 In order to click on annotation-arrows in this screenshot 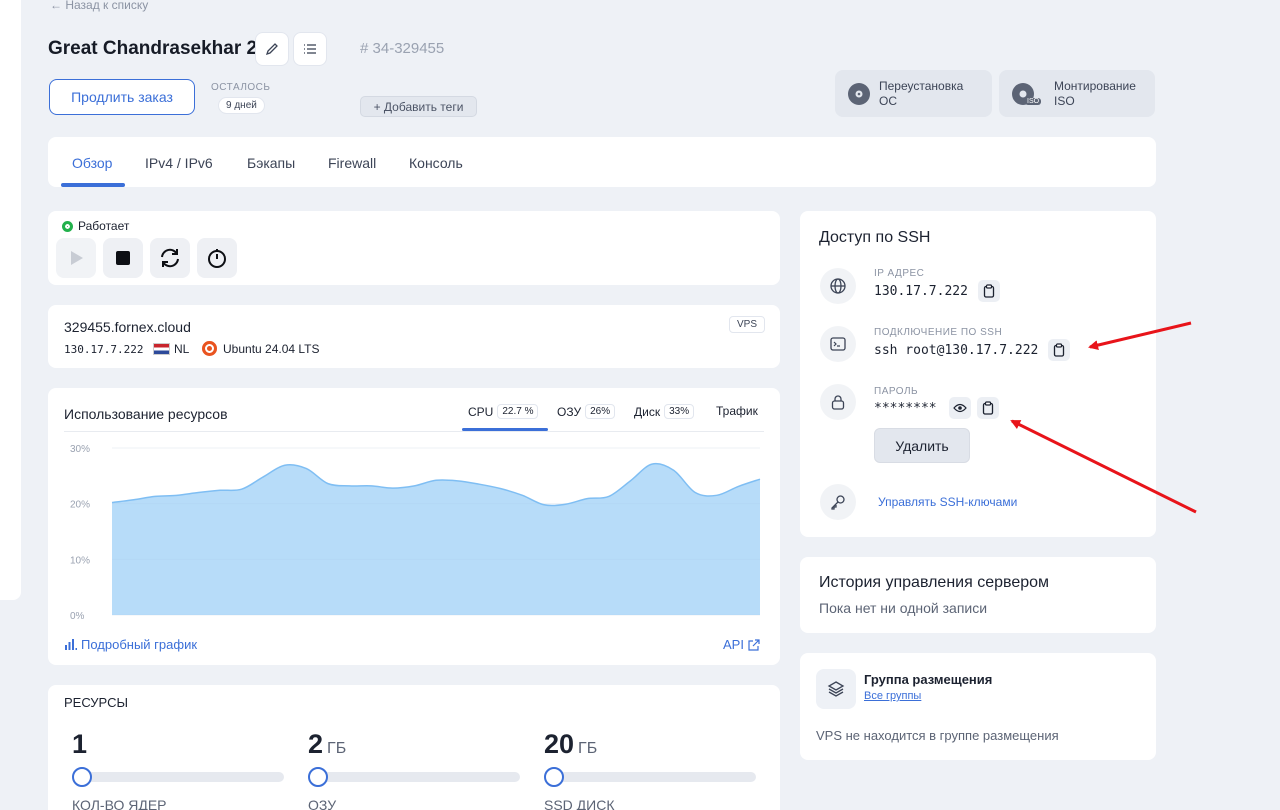, I will do `click(1103, 417)`.